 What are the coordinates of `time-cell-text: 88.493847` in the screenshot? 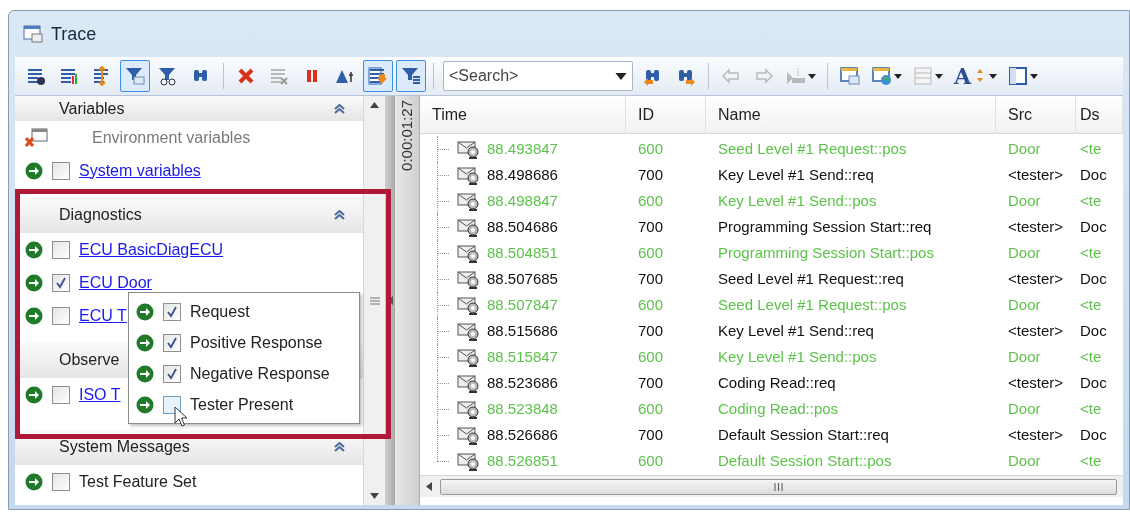 It's located at (522, 148).